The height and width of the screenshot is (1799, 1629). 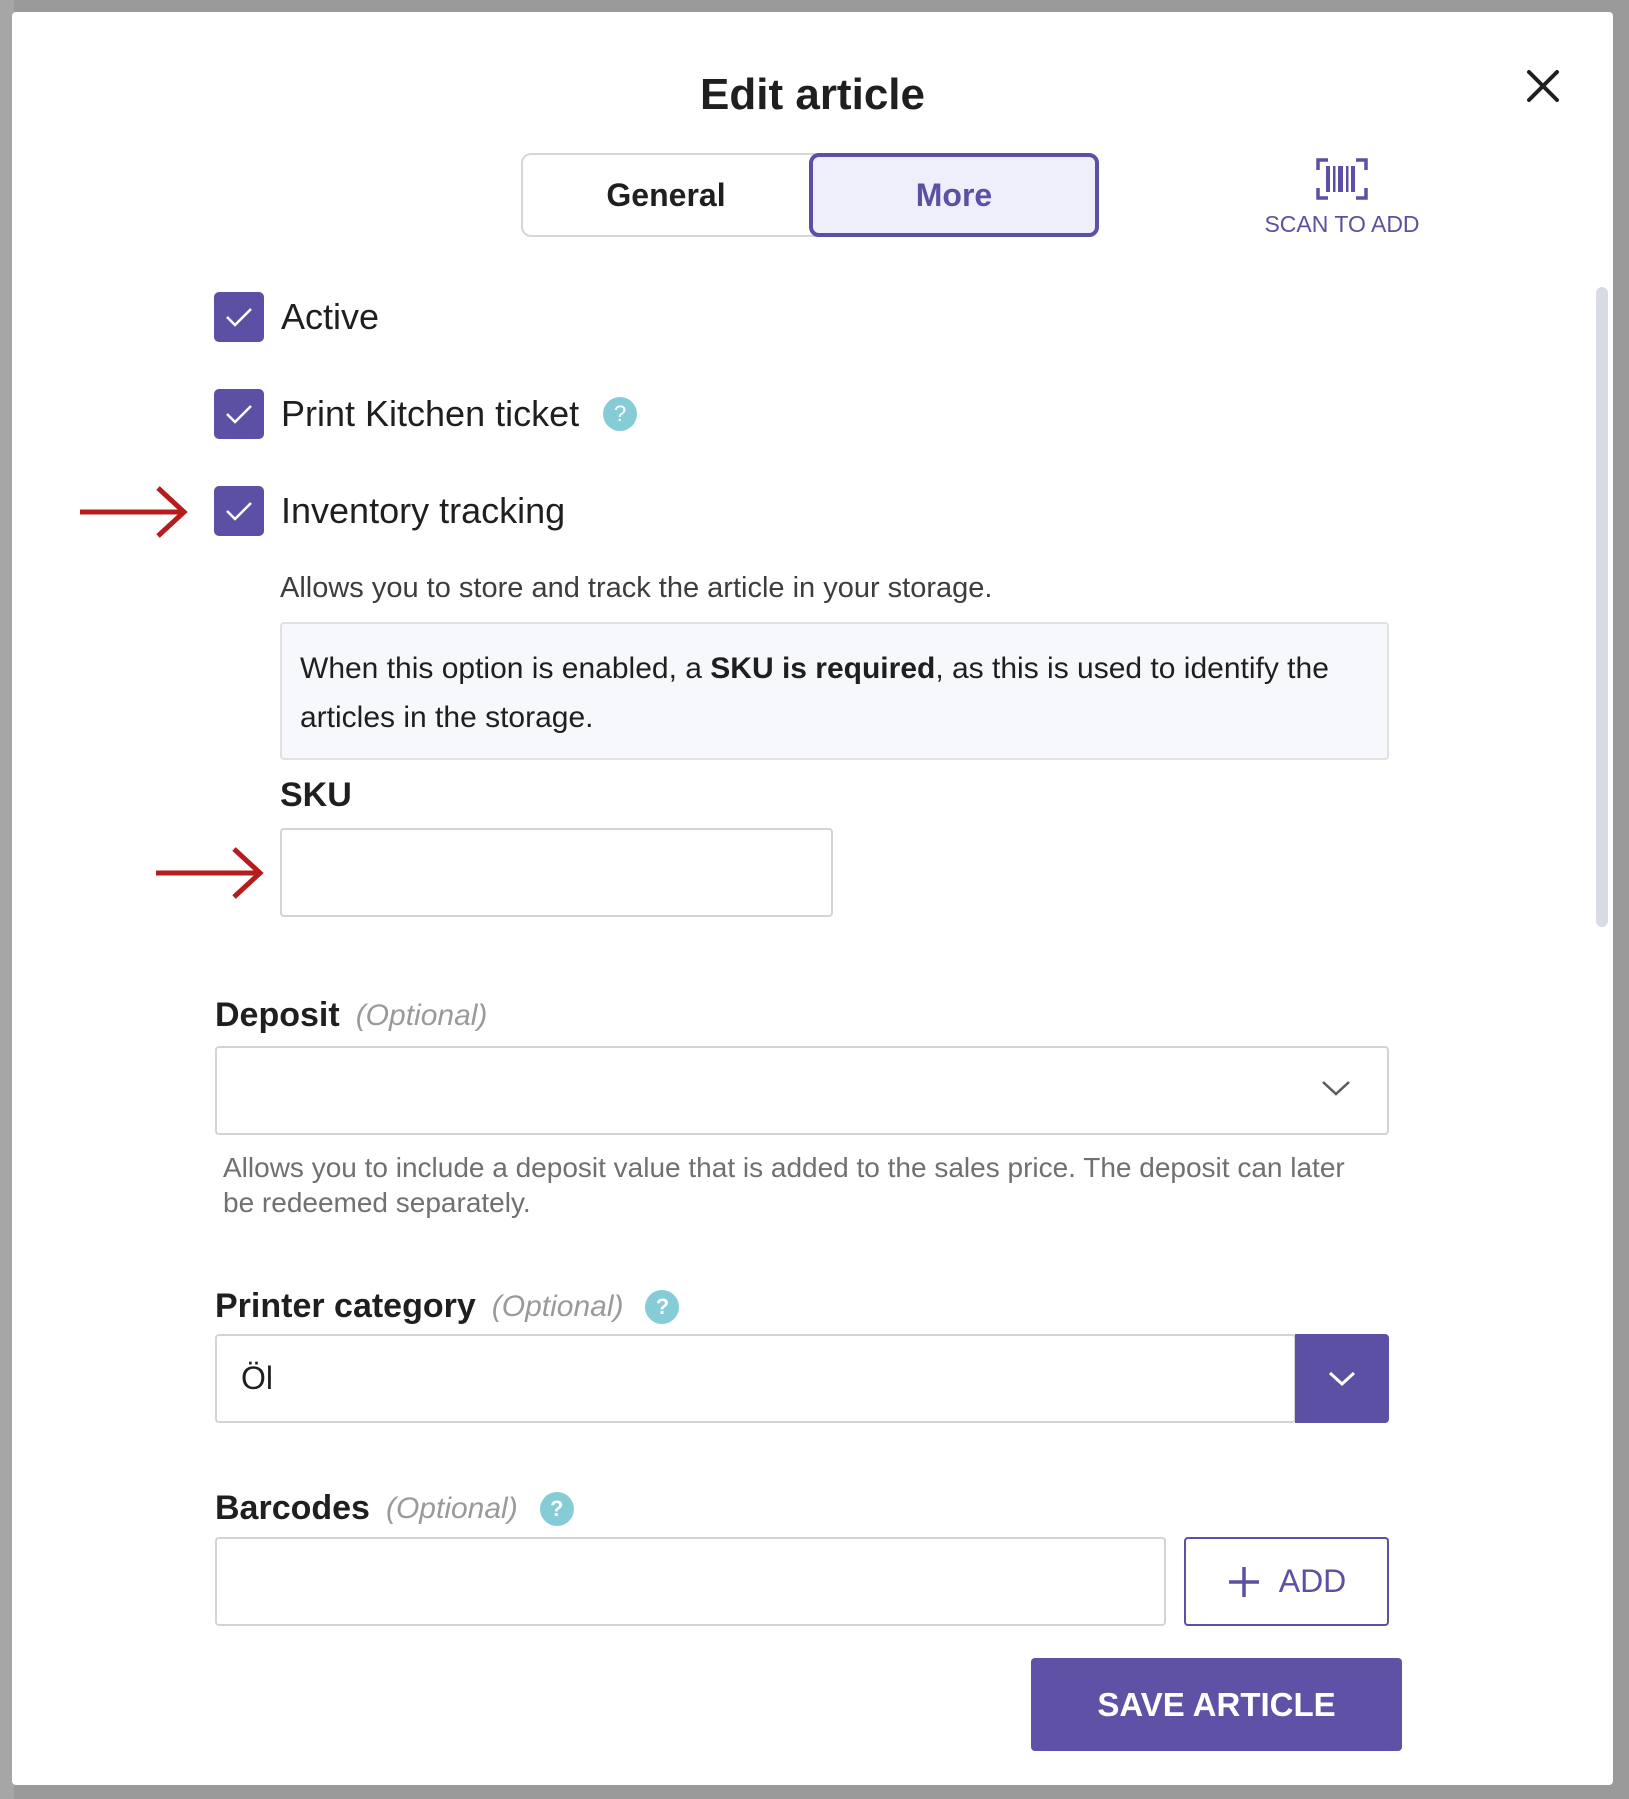 What do you see at coordinates (1602, 607) in the screenshot?
I see `modal-scrollbar` at bounding box center [1602, 607].